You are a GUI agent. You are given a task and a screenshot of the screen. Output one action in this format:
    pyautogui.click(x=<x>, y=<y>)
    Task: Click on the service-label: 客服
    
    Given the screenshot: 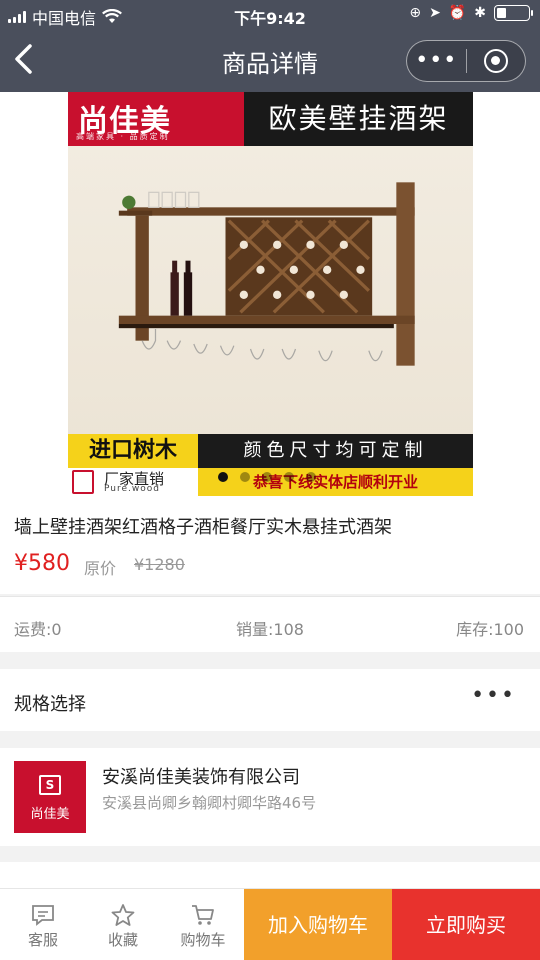 What is the action you would take?
    pyautogui.click(x=42, y=940)
    